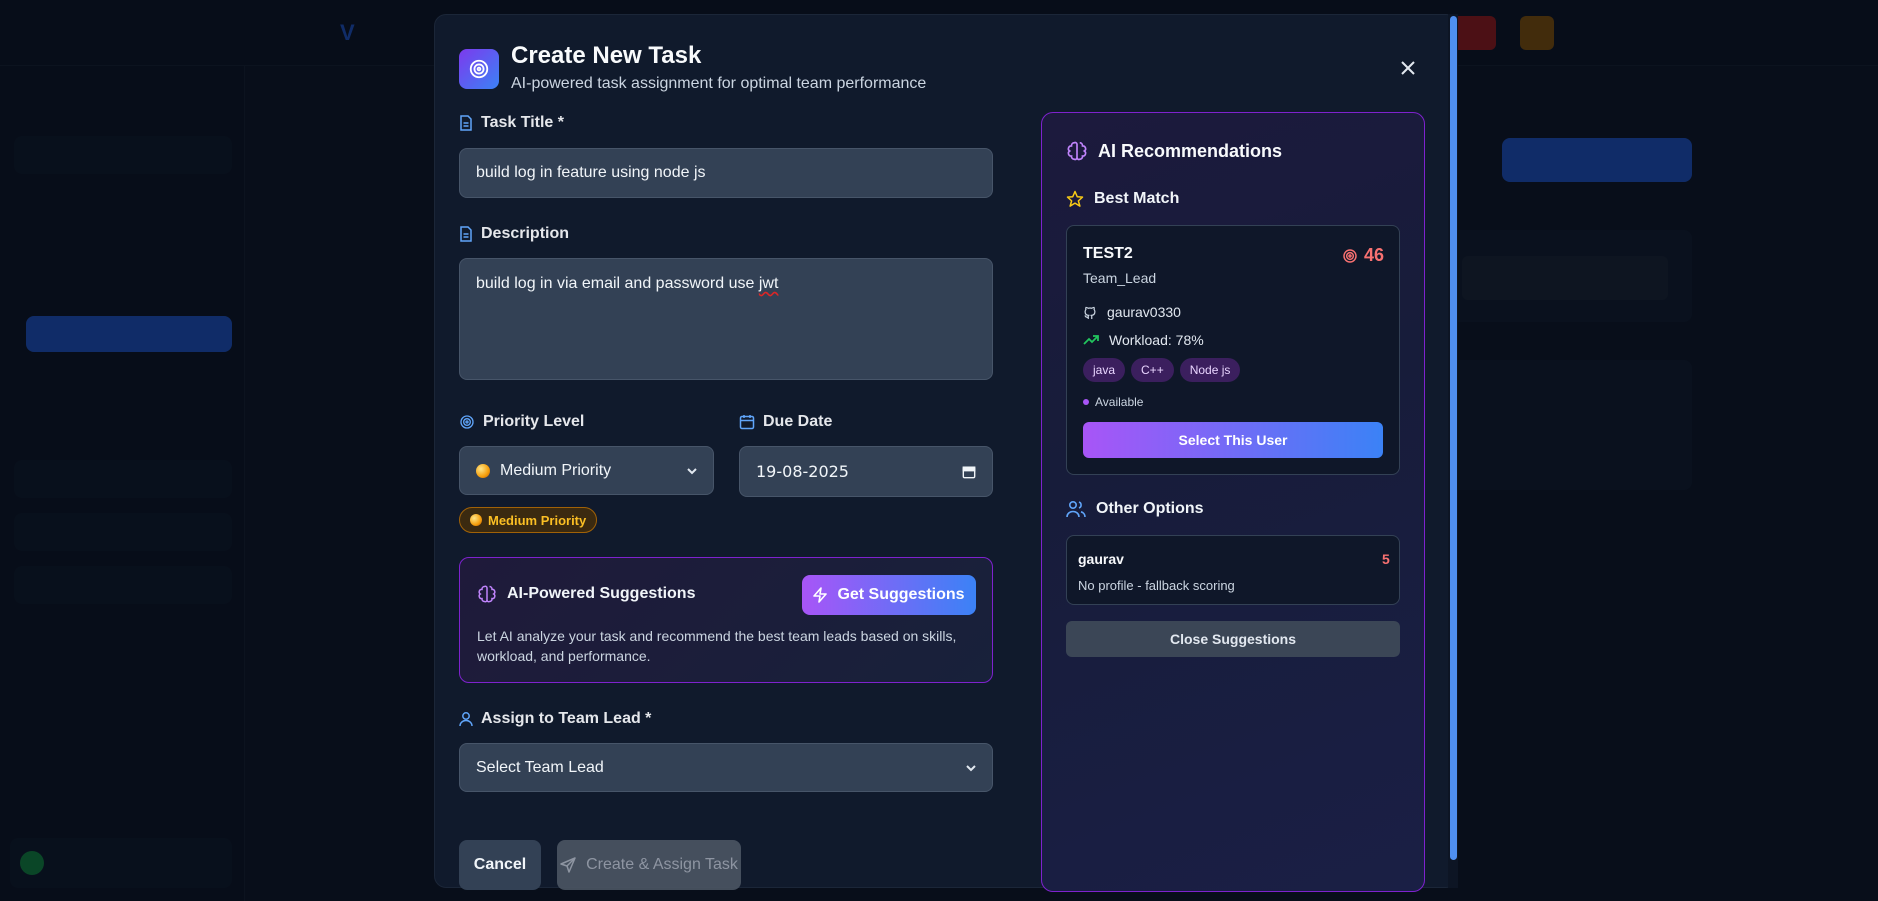  Describe the element at coordinates (591, 172) in the screenshot. I see `task-title-value: build log in feature using node js` at that location.